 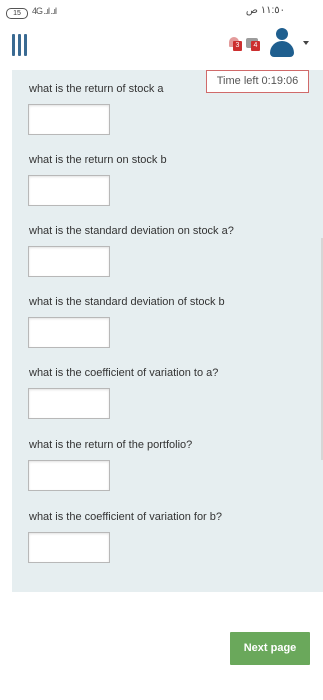 I want to click on user-avatar-icon, so click(x=281, y=43).